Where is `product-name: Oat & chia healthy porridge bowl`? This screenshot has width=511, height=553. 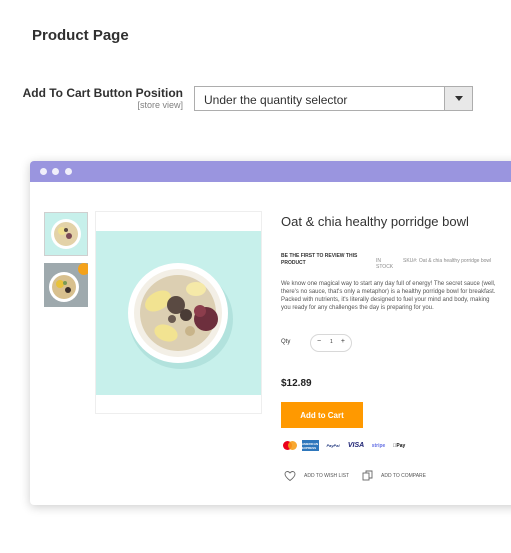
product-name: Oat & chia healthy porridge bowl is located at coordinates (375, 221).